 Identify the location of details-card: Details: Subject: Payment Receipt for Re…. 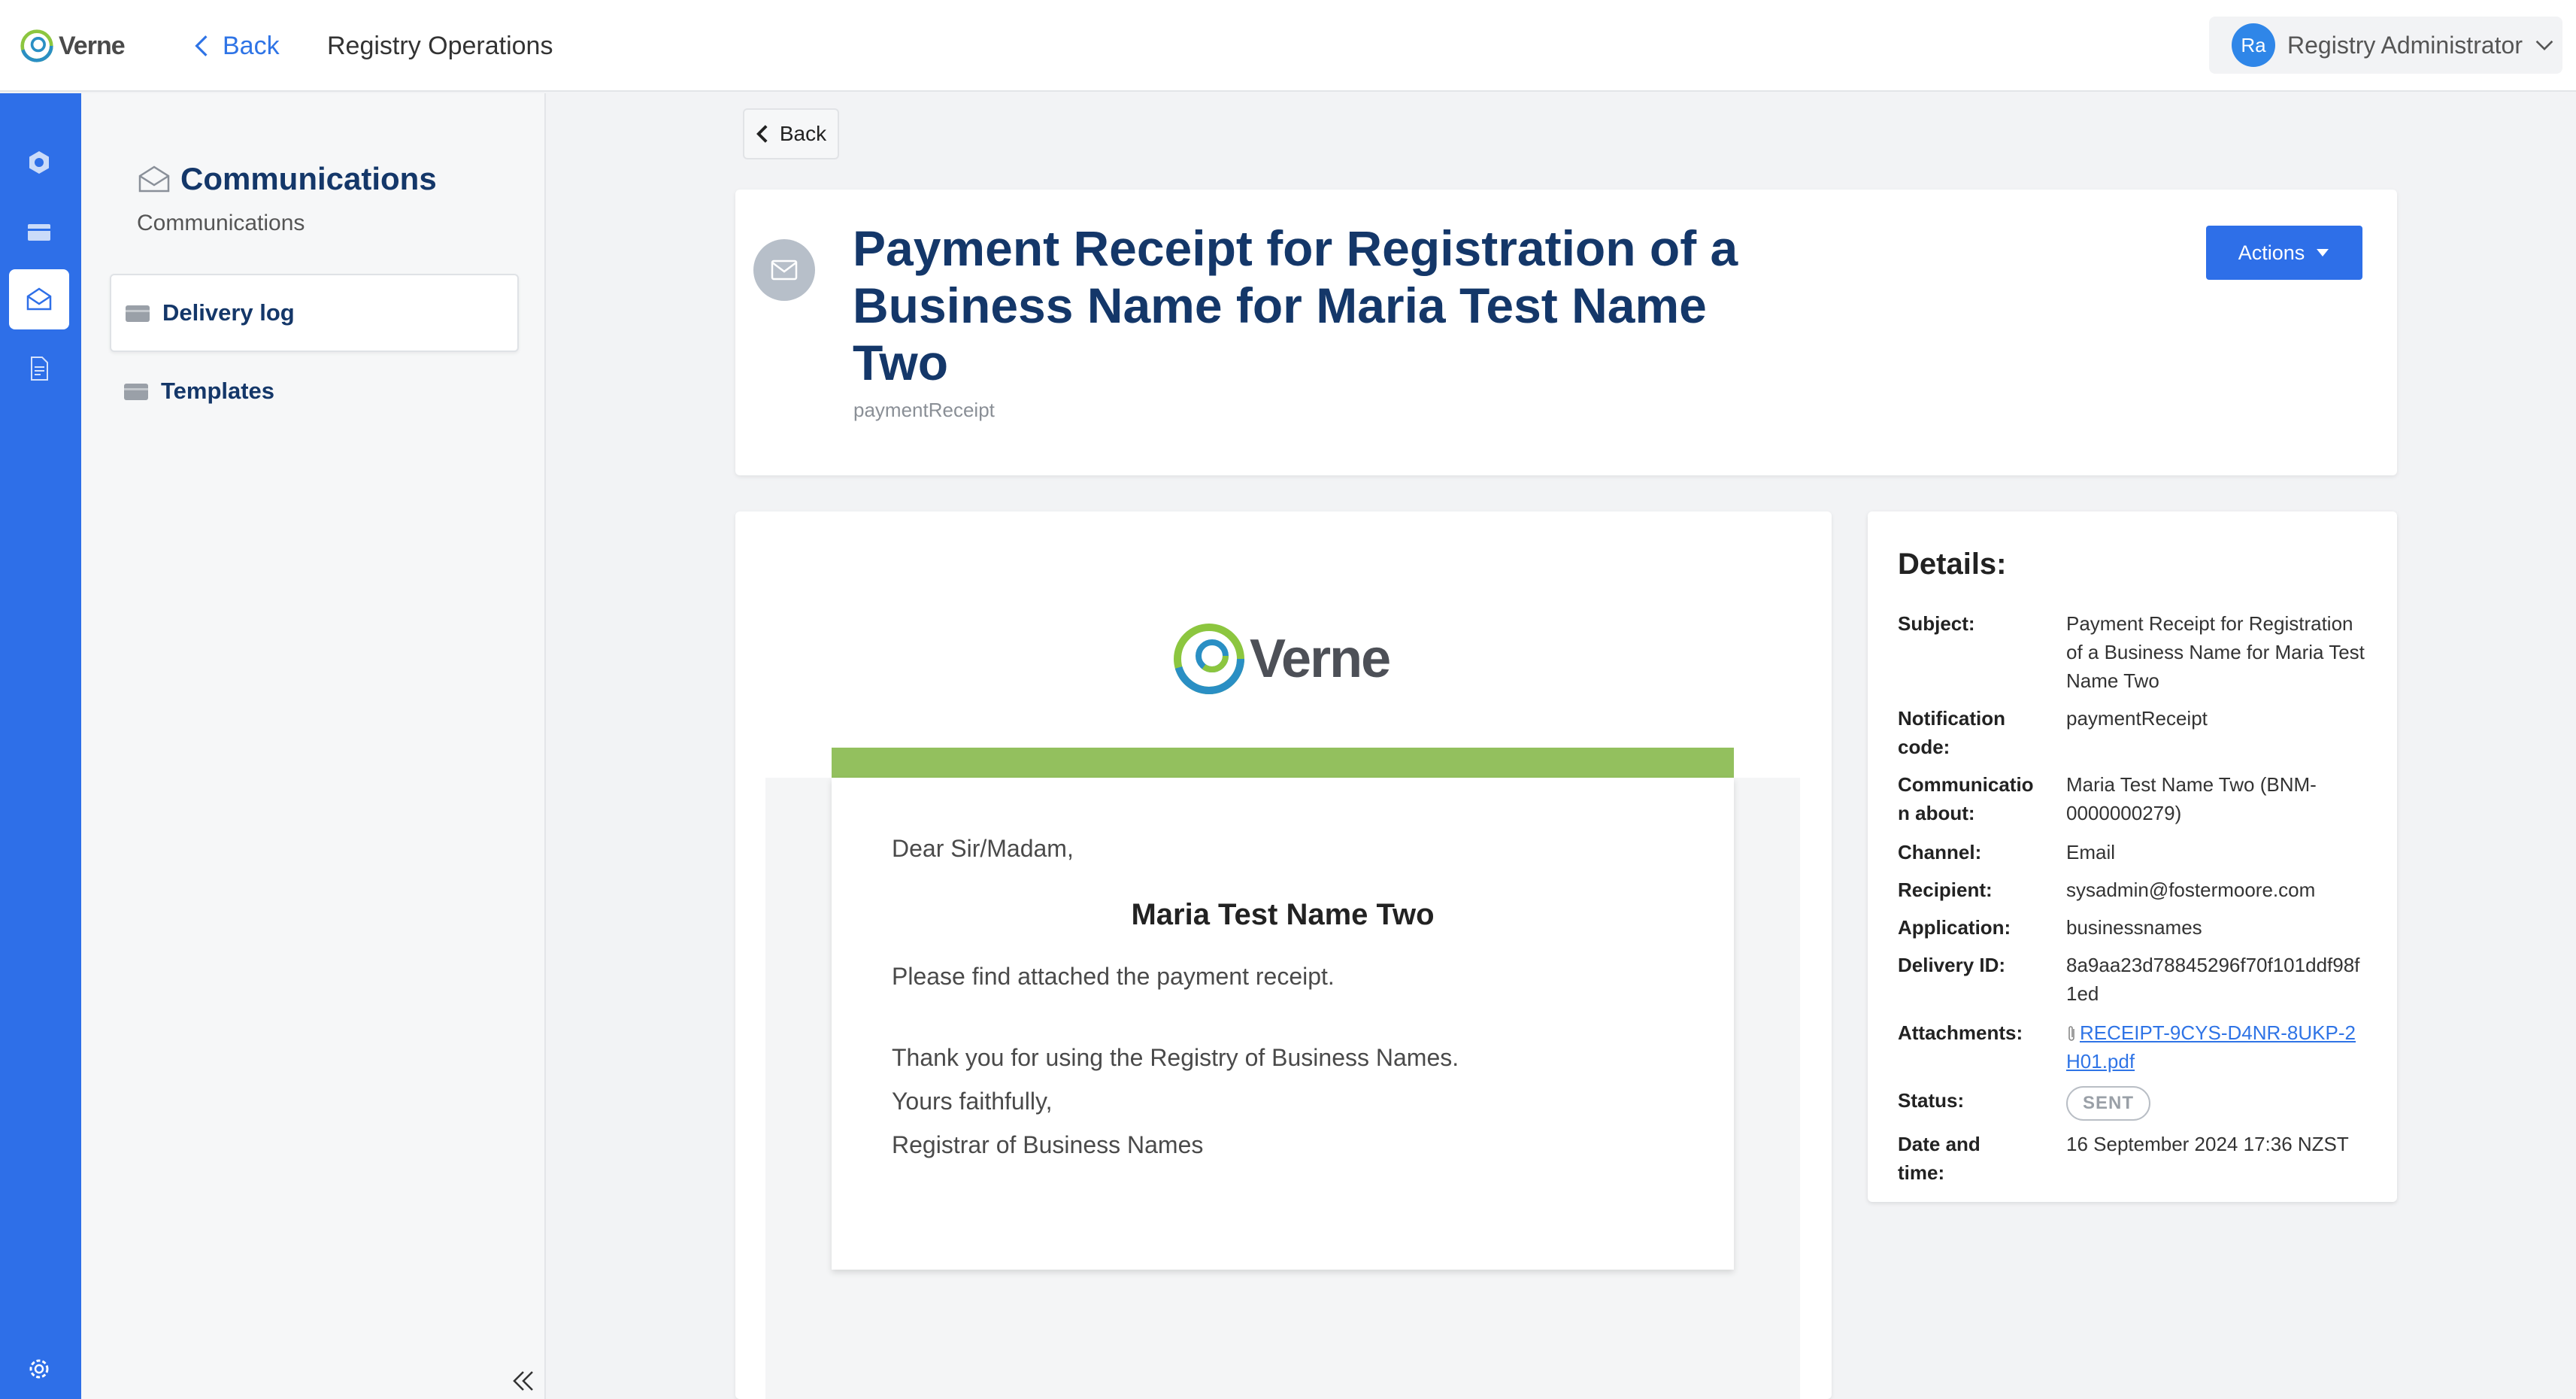
(2132, 856).